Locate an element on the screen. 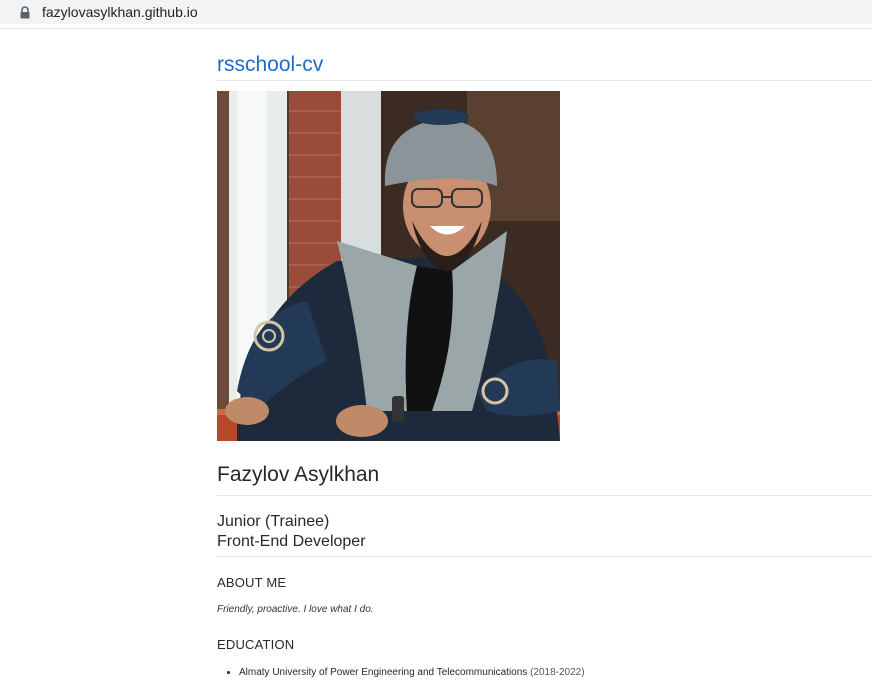 The height and width of the screenshot is (682, 872). role-line-1: Junior (Trainee) is located at coordinates (273, 521).